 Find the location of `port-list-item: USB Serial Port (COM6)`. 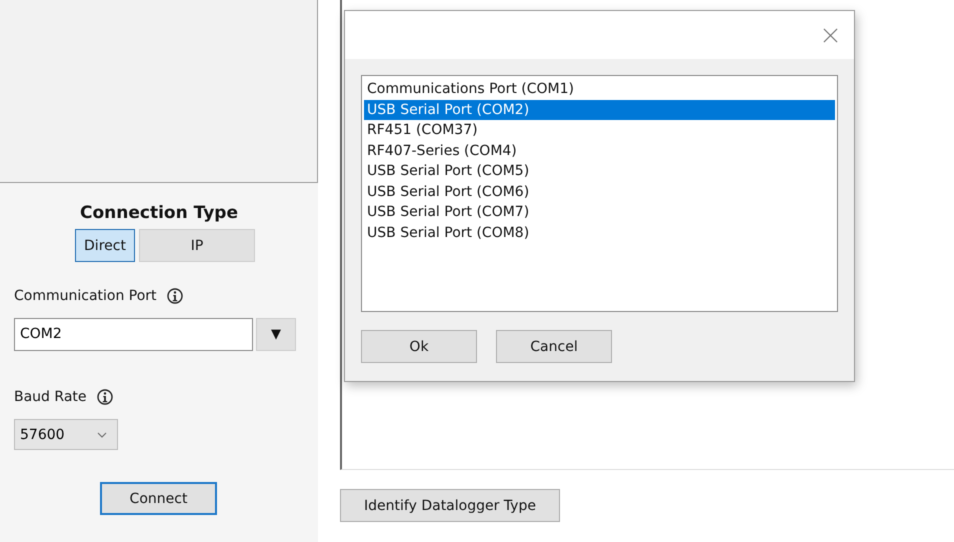

port-list-item: USB Serial Port (COM6) is located at coordinates (599, 192).